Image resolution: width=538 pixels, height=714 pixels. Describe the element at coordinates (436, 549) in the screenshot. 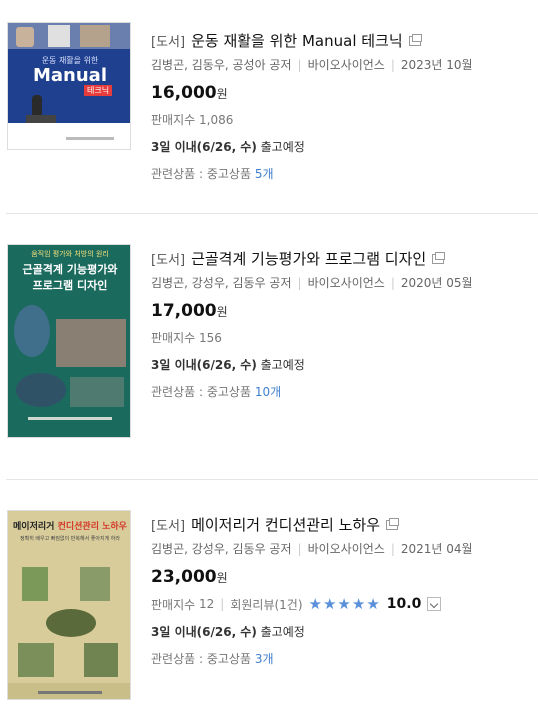

I see `publish-date: 2021년 04월` at that location.